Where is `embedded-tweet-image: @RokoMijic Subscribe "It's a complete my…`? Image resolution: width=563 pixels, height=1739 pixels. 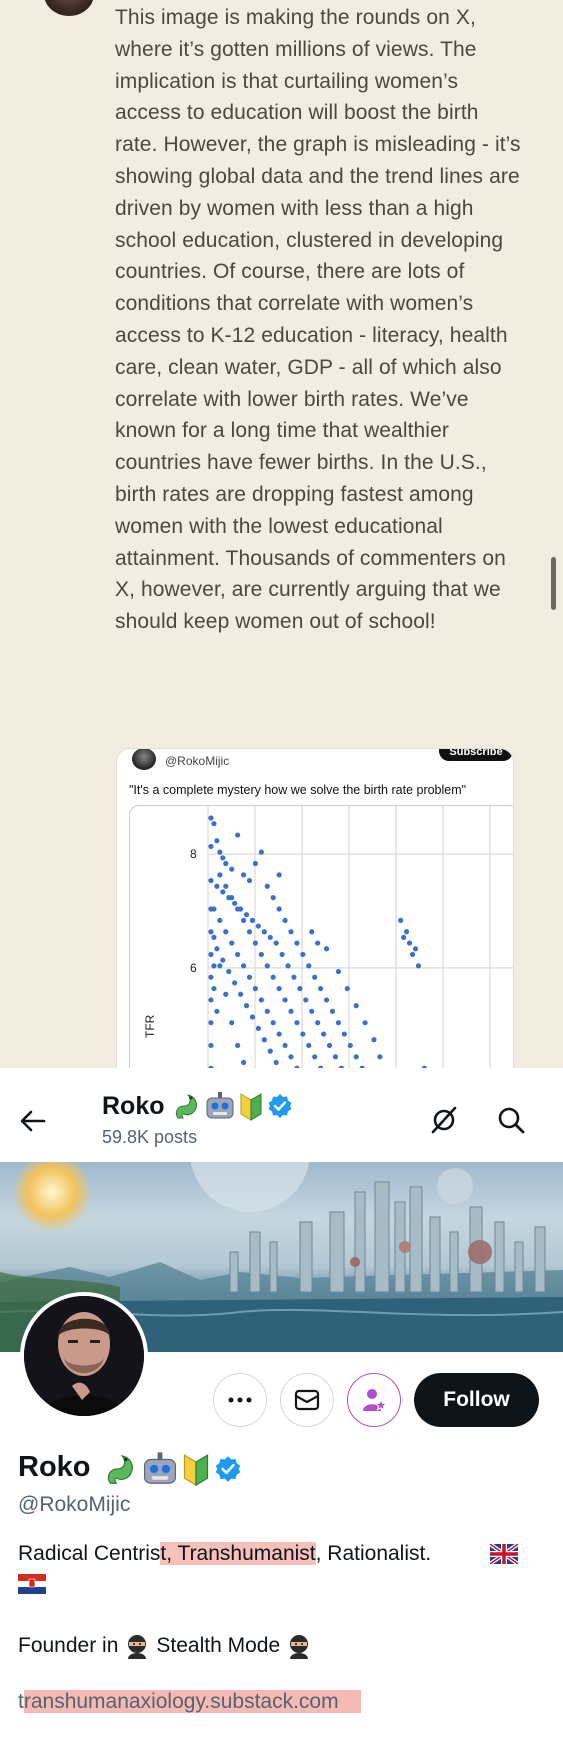
embedded-tweet-image: @RokoMijic Subscribe "It's a complete my… is located at coordinates (315, 908).